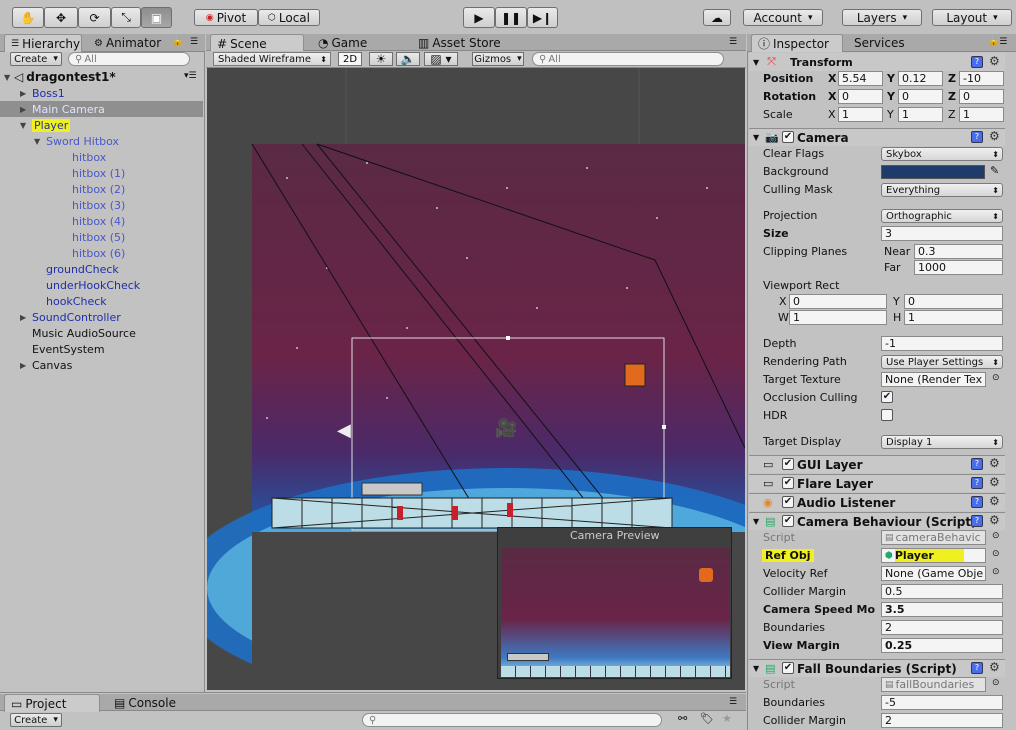  Describe the element at coordinates (512, 720) in the screenshot. I see `project-search-input: ⚲` at that location.